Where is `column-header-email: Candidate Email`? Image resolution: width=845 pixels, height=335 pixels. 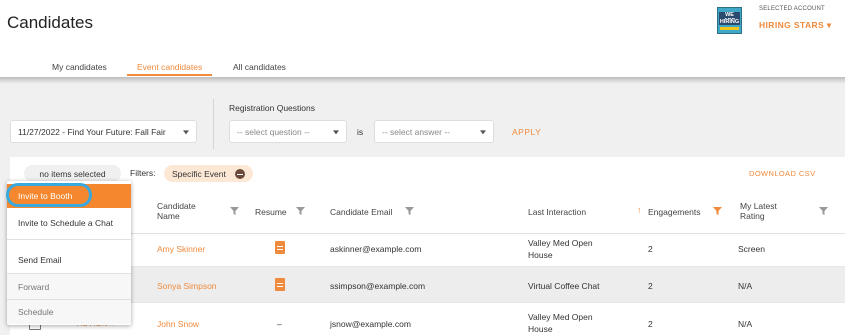
column-header-email: Candidate Email is located at coordinates (361, 212).